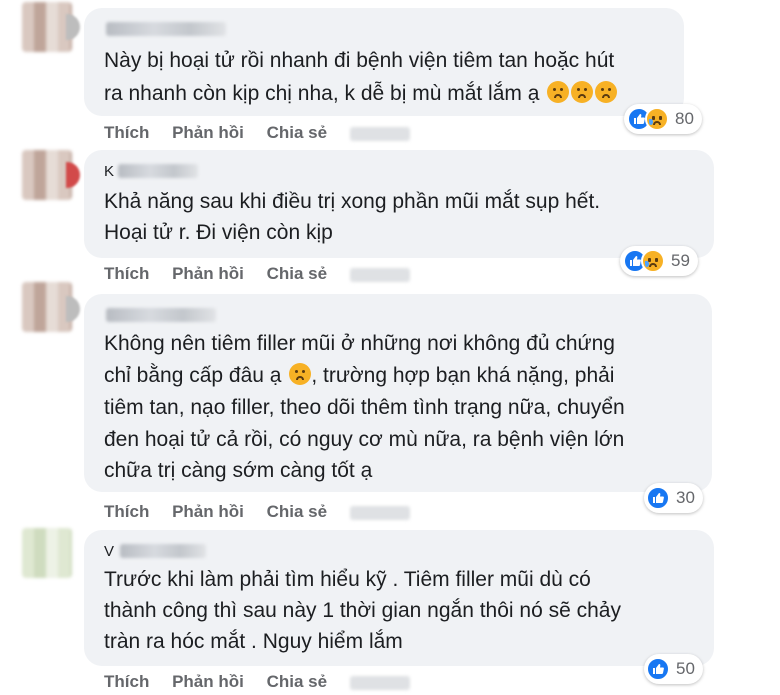 This screenshot has width=780, height=695. Describe the element at coordinates (673, 669) in the screenshot. I see `reaction-summary: 50` at that location.